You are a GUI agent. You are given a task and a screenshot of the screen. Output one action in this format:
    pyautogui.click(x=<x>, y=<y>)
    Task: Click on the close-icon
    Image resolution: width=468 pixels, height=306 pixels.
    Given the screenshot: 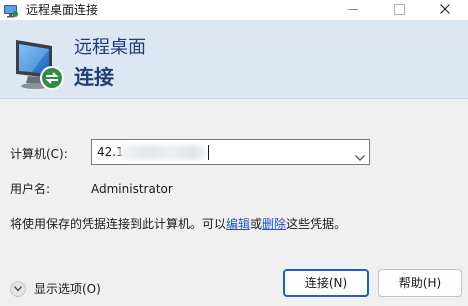 What is the action you would take?
    pyautogui.click(x=445, y=10)
    